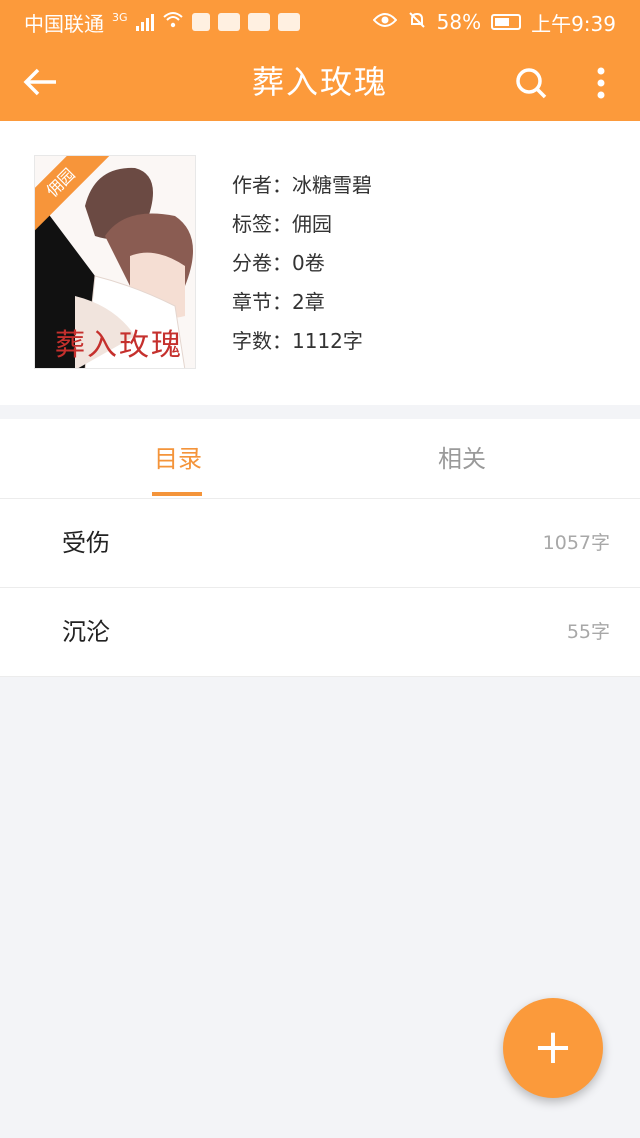  What do you see at coordinates (384, 22) in the screenshot?
I see `eye-icon` at bounding box center [384, 22].